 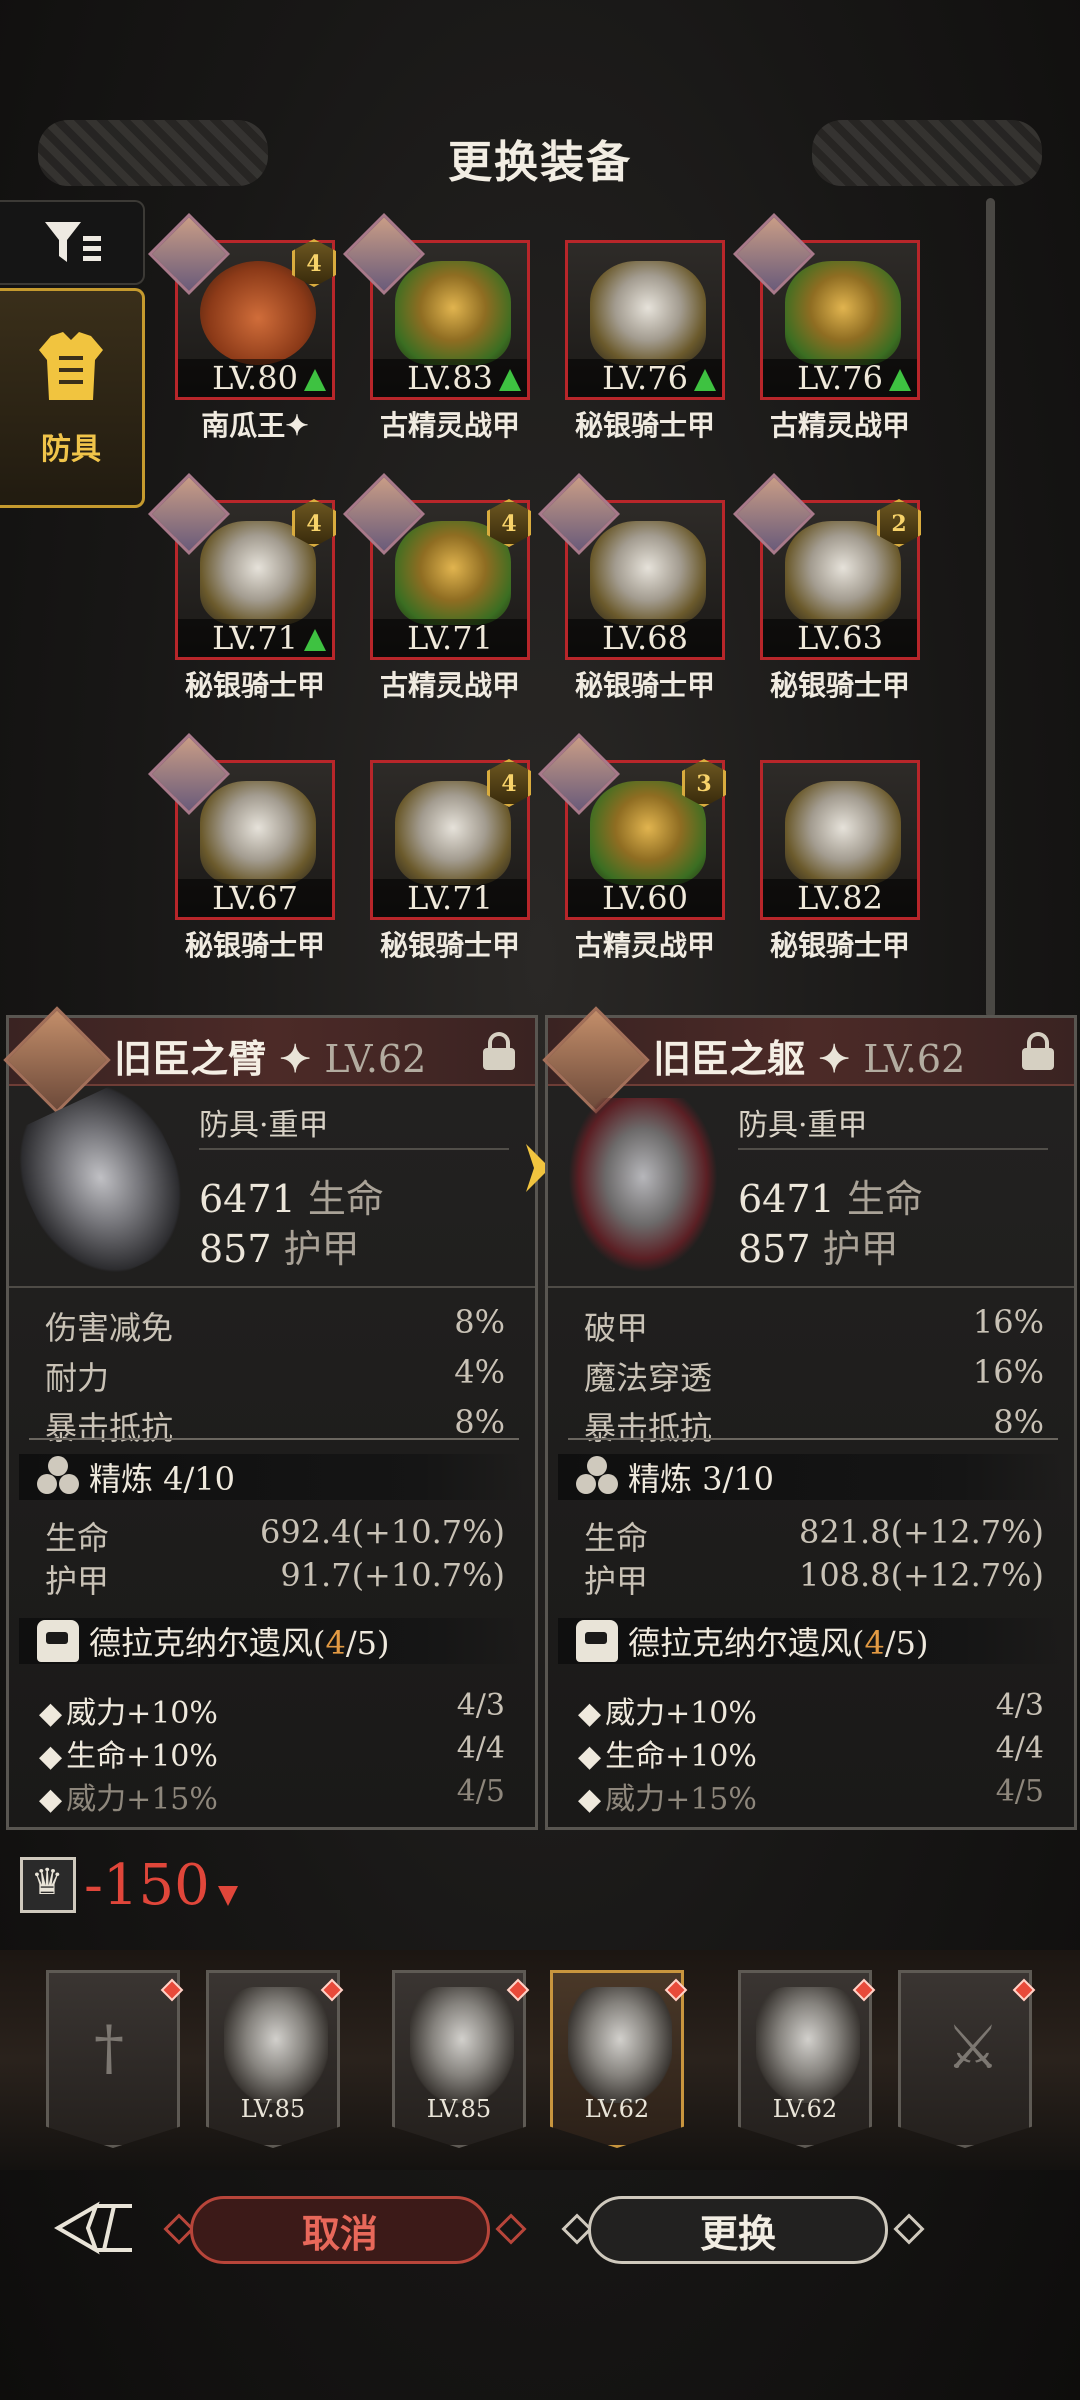 I want to click on item-name-text: 南瓜王, so click(x=243, y=425).